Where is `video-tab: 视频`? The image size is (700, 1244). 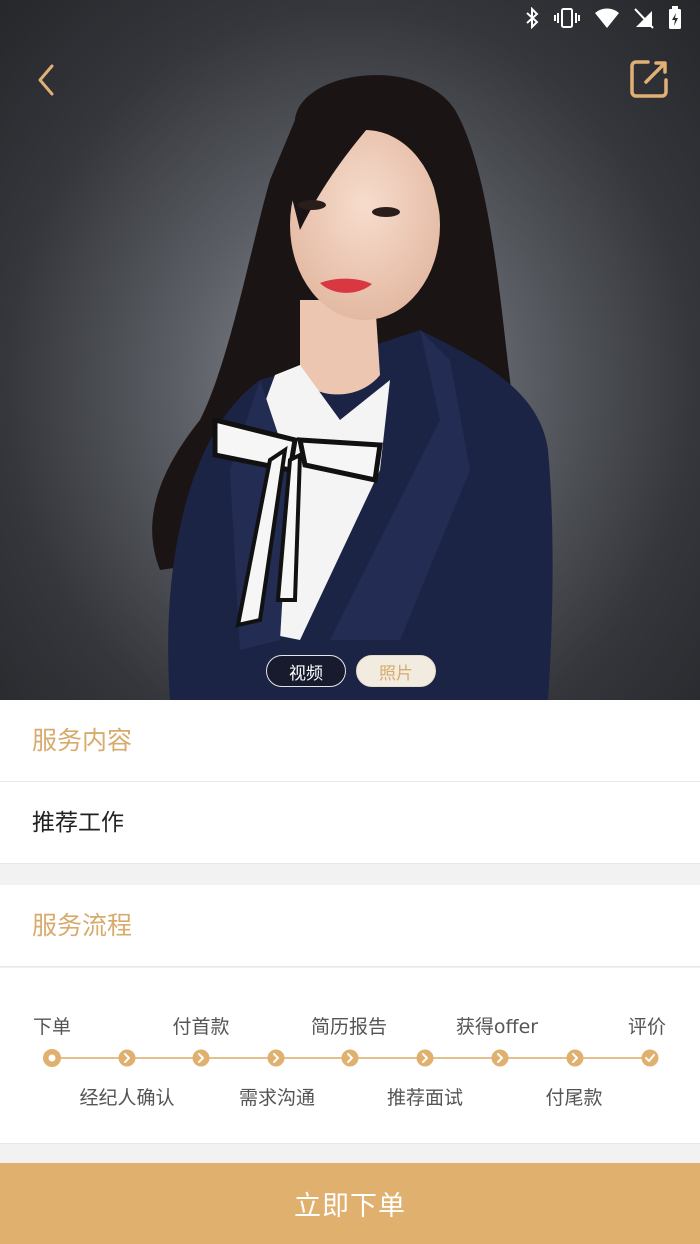
video-tab: 视频 is located at coordinates (306, 671).